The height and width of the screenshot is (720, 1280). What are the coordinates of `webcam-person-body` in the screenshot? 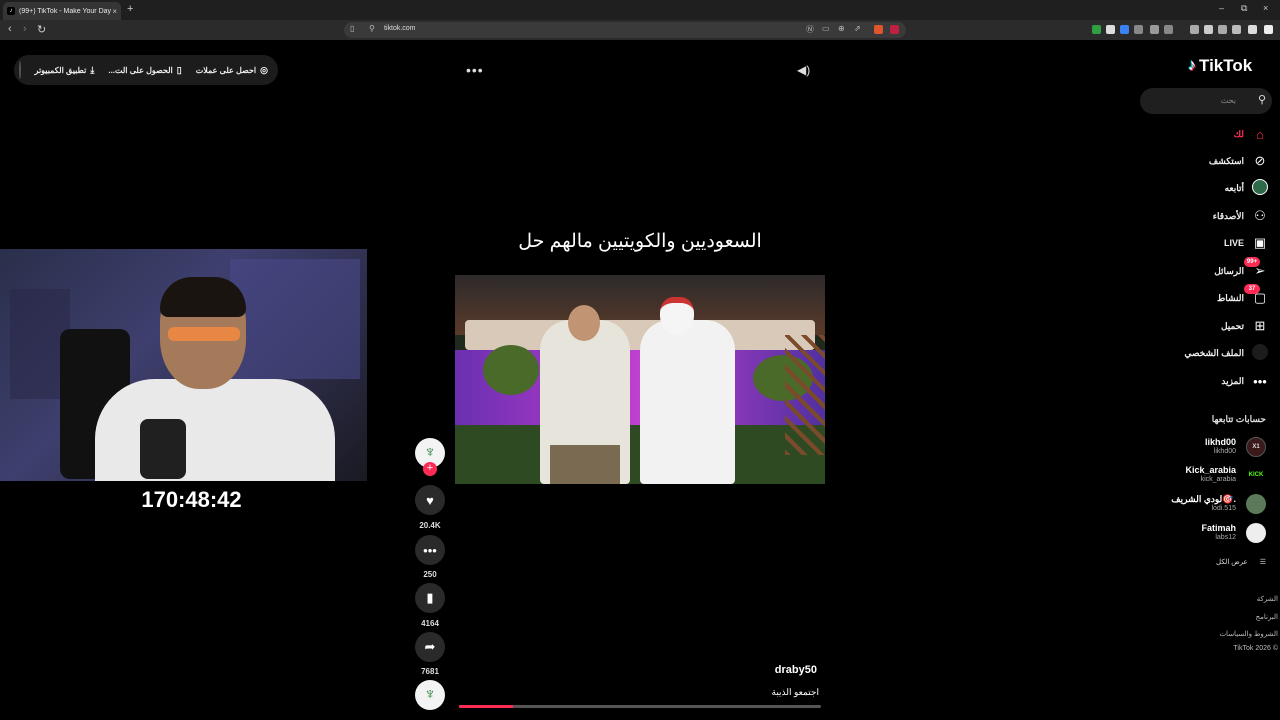 It's located at (215, 430).